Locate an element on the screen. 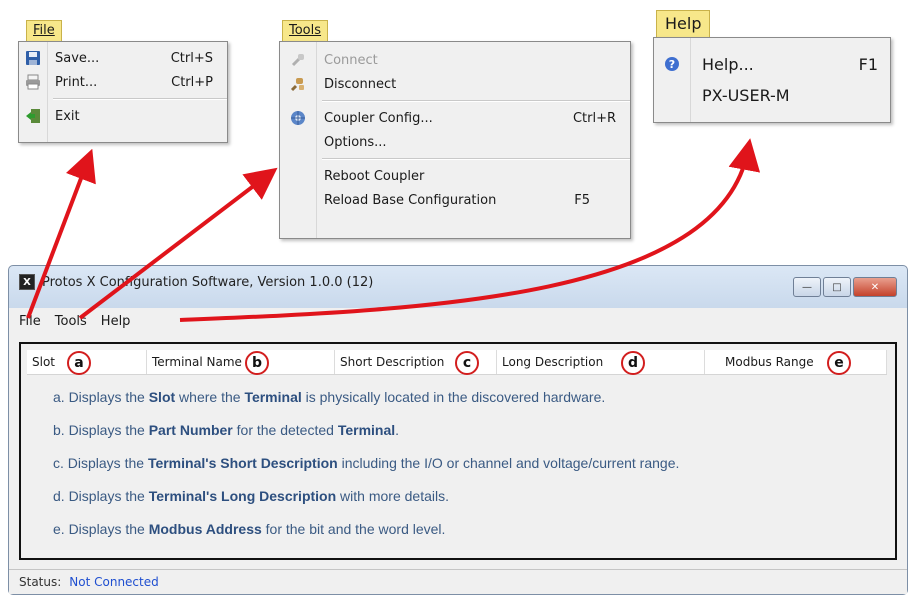 The width and height of the screenshot is (915, 600). plug-icon is located at coordinates (298, 60).